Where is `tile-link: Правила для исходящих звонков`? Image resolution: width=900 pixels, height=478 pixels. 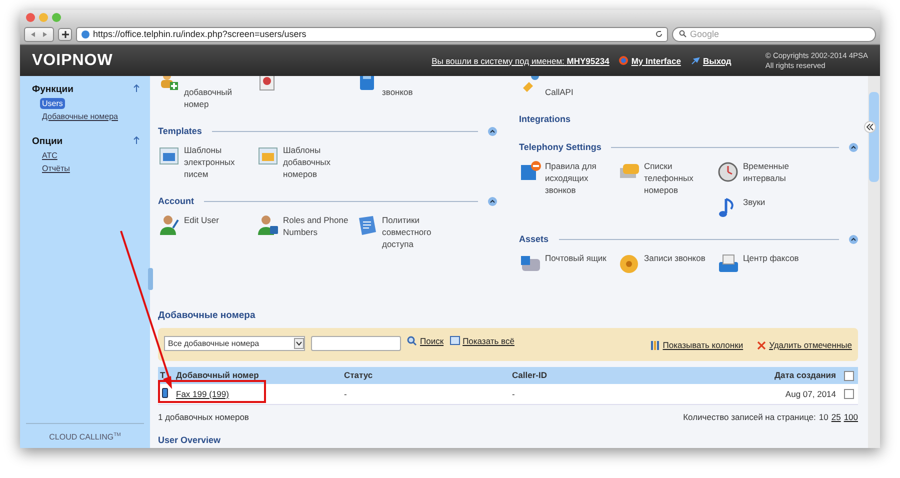 tile-link: Правила для исходящих звонков is located at coordinates (570, 178).